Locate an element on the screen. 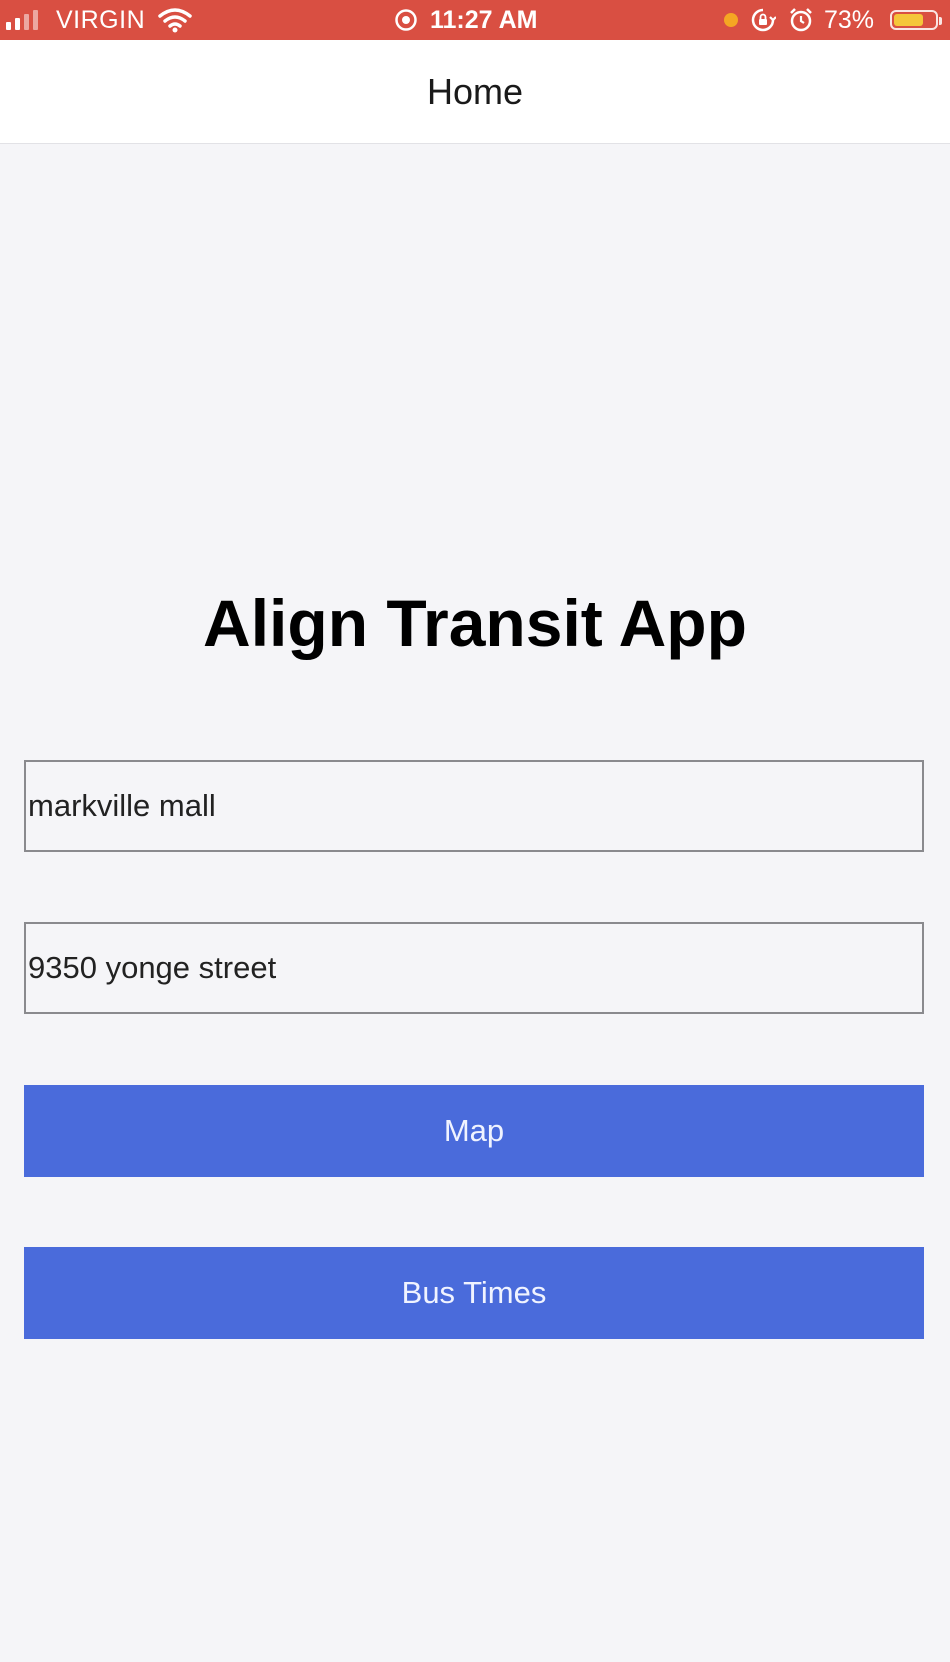 The height and width of the screenshot is (1662, 950). alarm-icon is located at coordinates (801, 20).